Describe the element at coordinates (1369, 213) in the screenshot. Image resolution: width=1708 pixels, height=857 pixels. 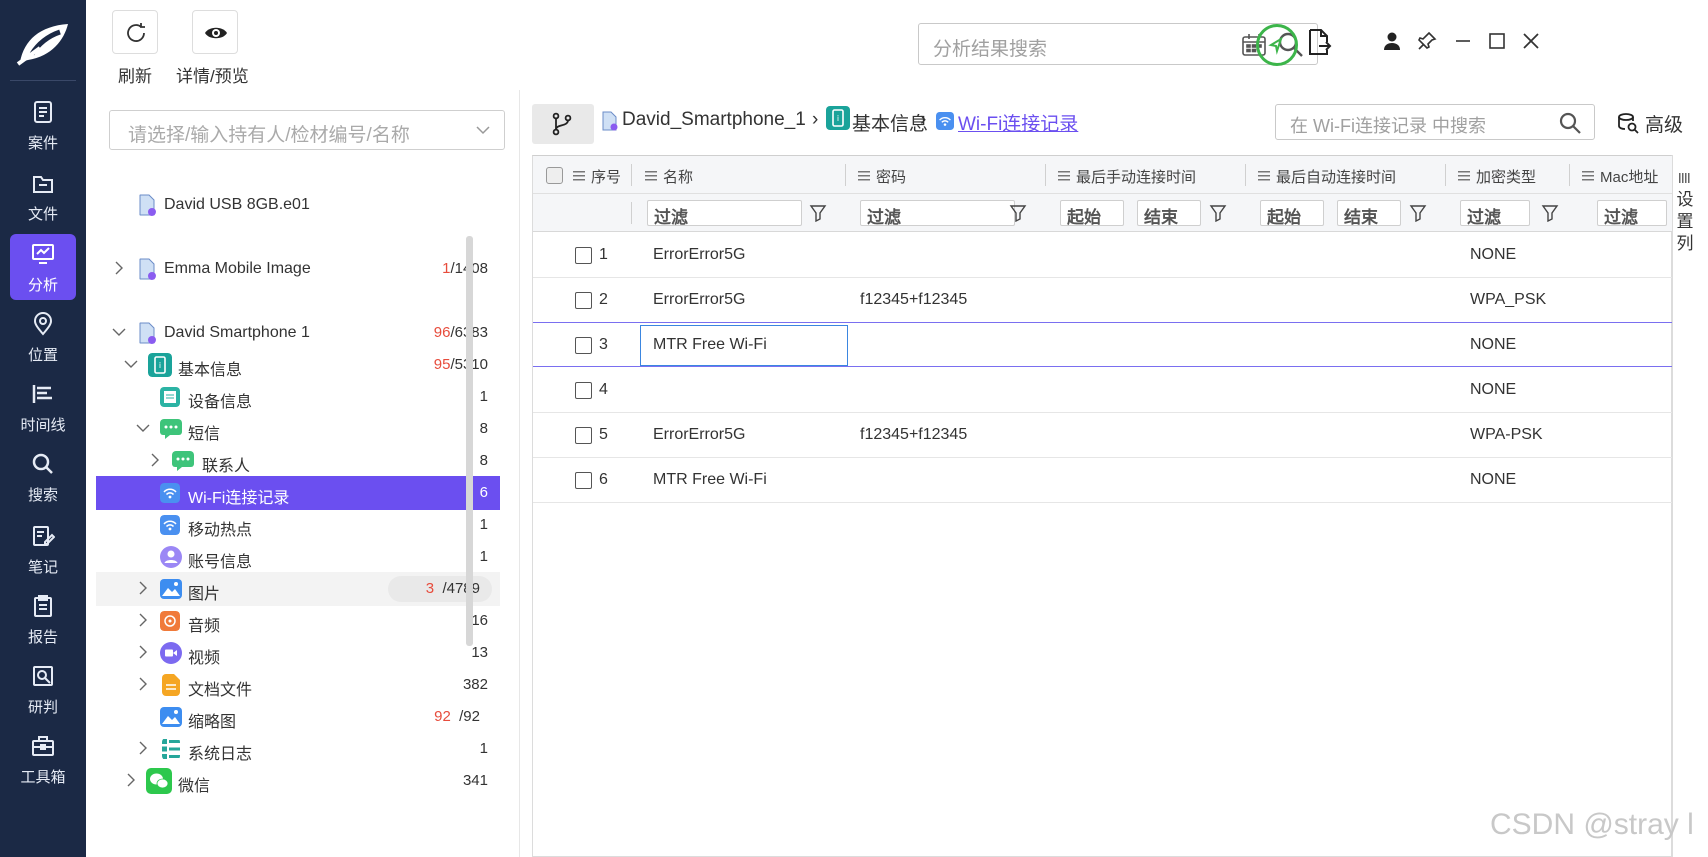
I see `auto-time-end-input: 结束` at that location.